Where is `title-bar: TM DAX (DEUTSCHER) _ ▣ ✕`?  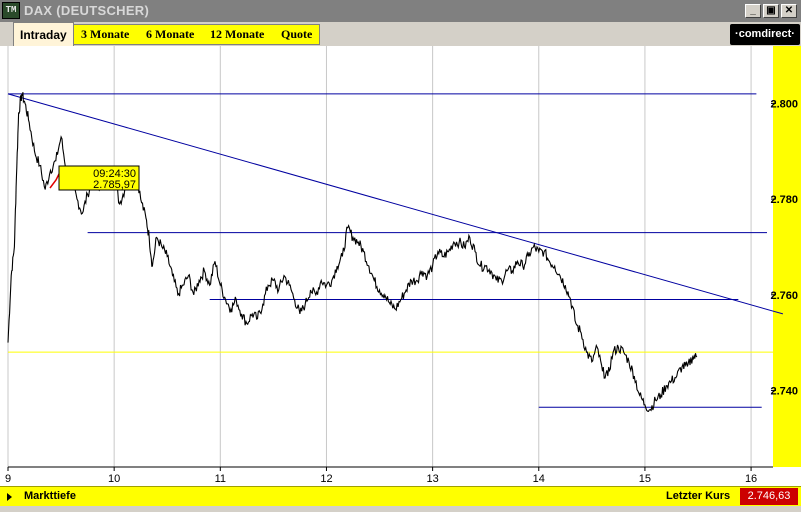
title-bar: TM DAX (DEUTSCHER) _ ▣ ✕ is located at coordinates (400, 11).